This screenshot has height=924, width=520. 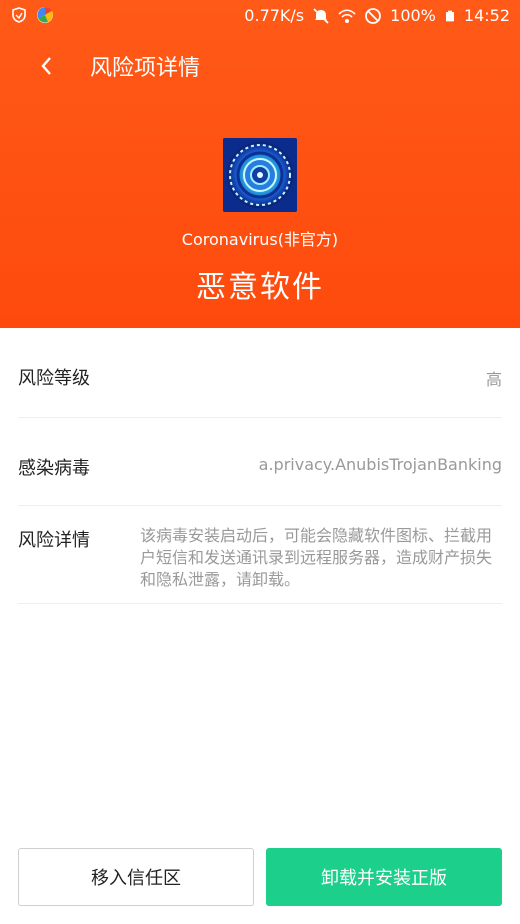 What do you see at coordinates (486, 15) in the screenshot?
I see `clock: 14:52` at bounding box center [486, 15].